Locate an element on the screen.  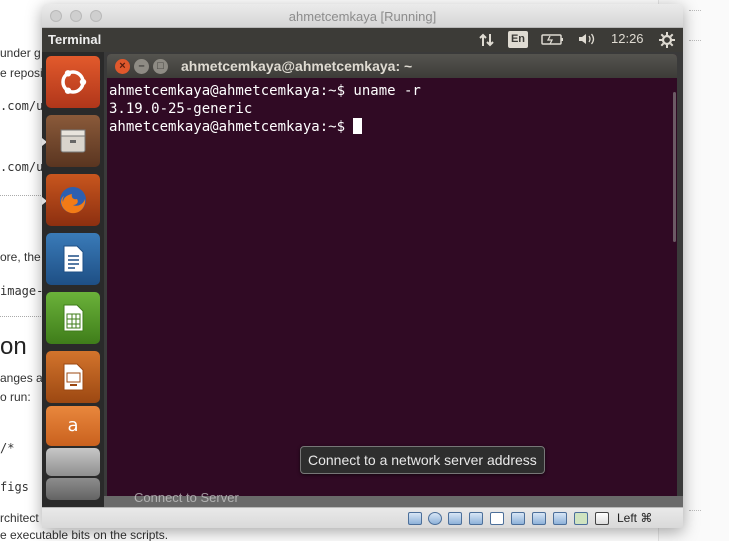
optical-drive-icon is located at coordinates (435, 518).